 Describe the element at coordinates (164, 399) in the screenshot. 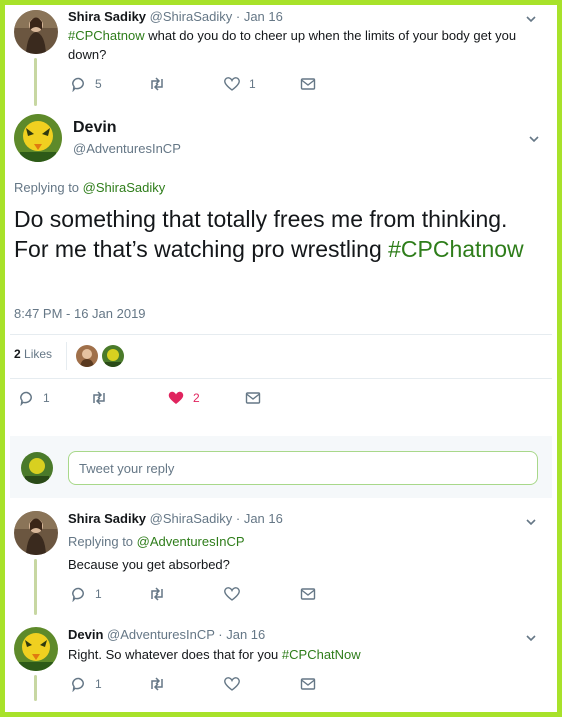

I see `main-actions: 1 2` at that location.